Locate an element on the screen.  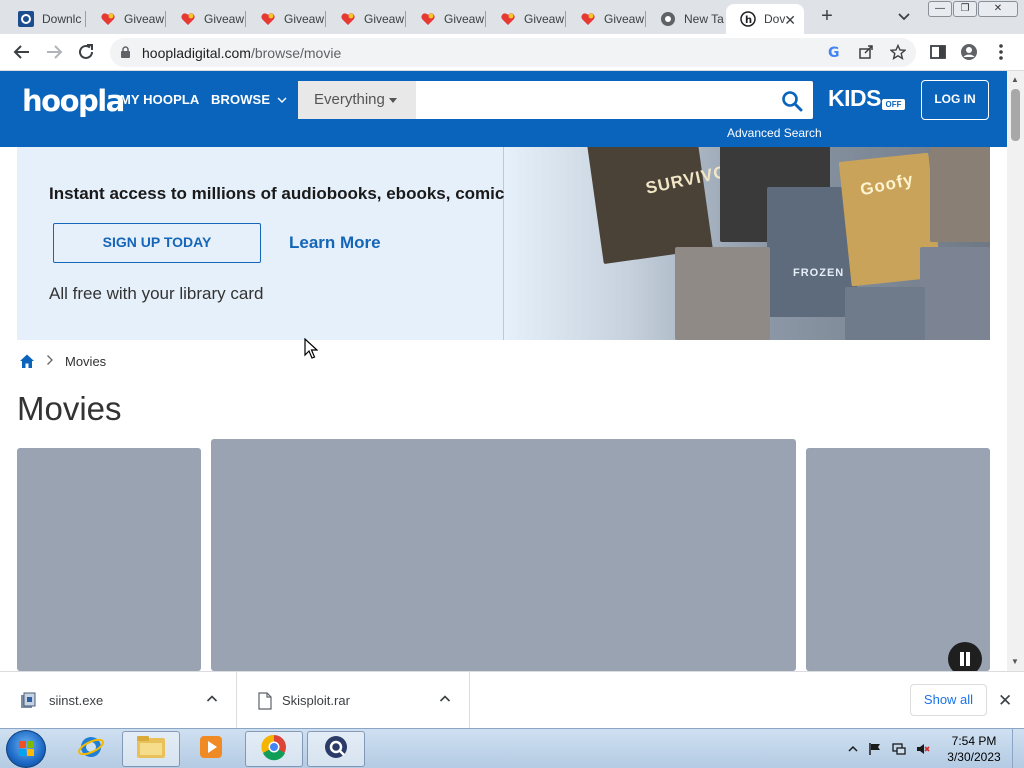
google-icon: G is located at coordinates (834, 52).